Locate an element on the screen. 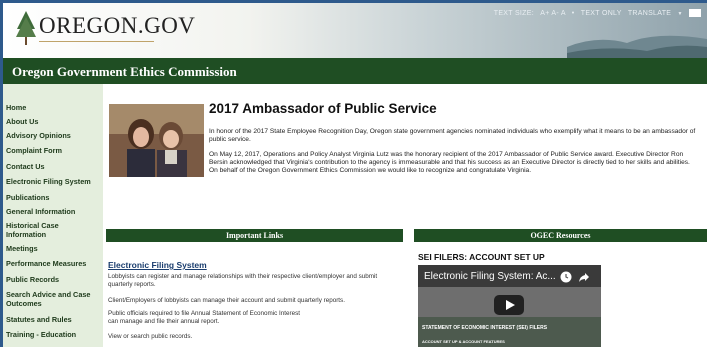 Image resolution: width=707 pixels, height=347 pixels. sidebar-item-contact-us: Contact Us is located at coordinates (53, 166).